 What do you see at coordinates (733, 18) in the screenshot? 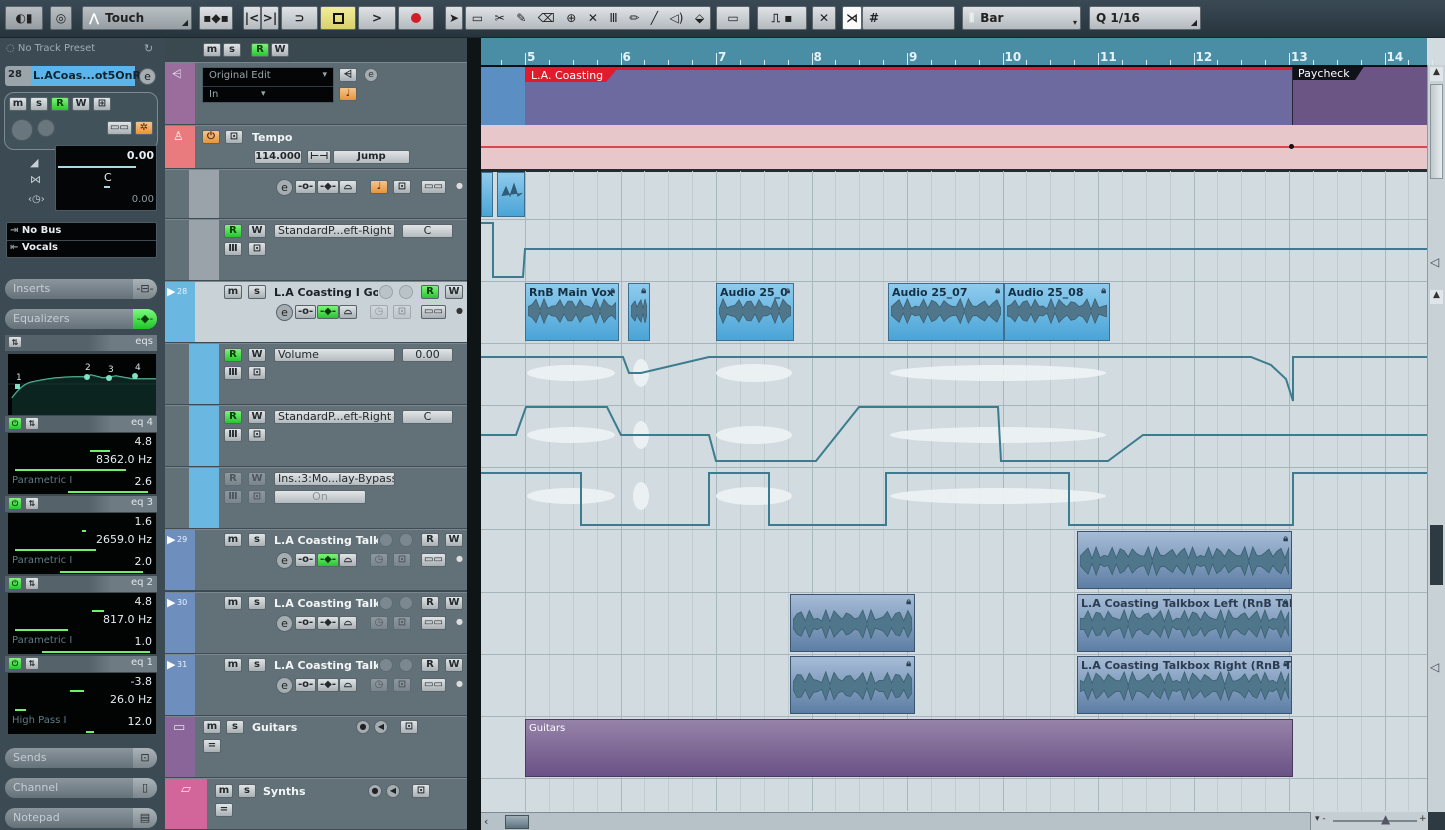
I see `color-select-button: ▭` at bounding box center [733, 18].